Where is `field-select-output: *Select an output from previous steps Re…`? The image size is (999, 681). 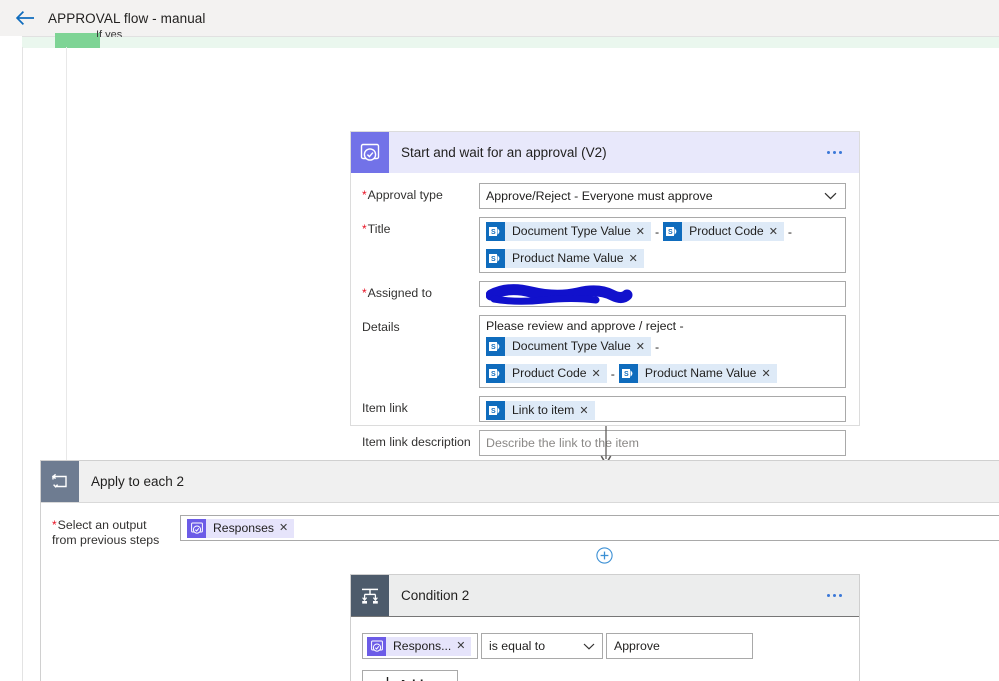
field-select-output: *Select an output from previous steps Re… is located at coordinates (520, 531).